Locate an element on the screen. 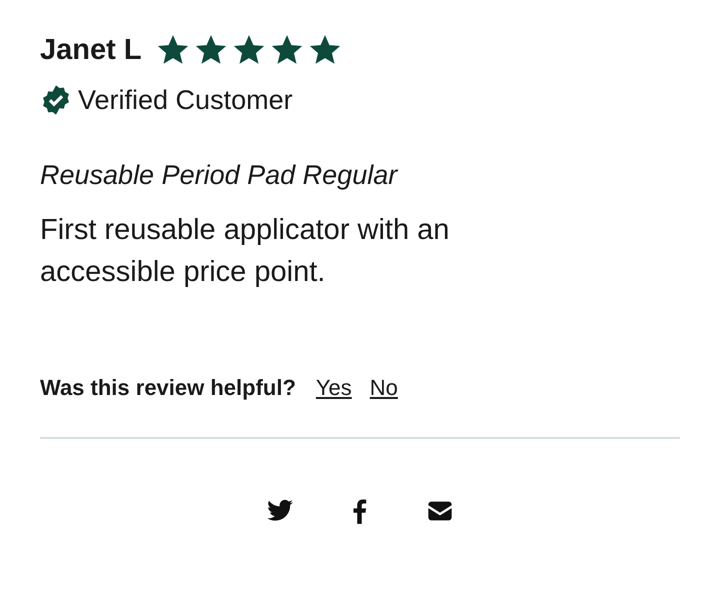  verified-label: Verified Customer is located at coordinates (185, 100).